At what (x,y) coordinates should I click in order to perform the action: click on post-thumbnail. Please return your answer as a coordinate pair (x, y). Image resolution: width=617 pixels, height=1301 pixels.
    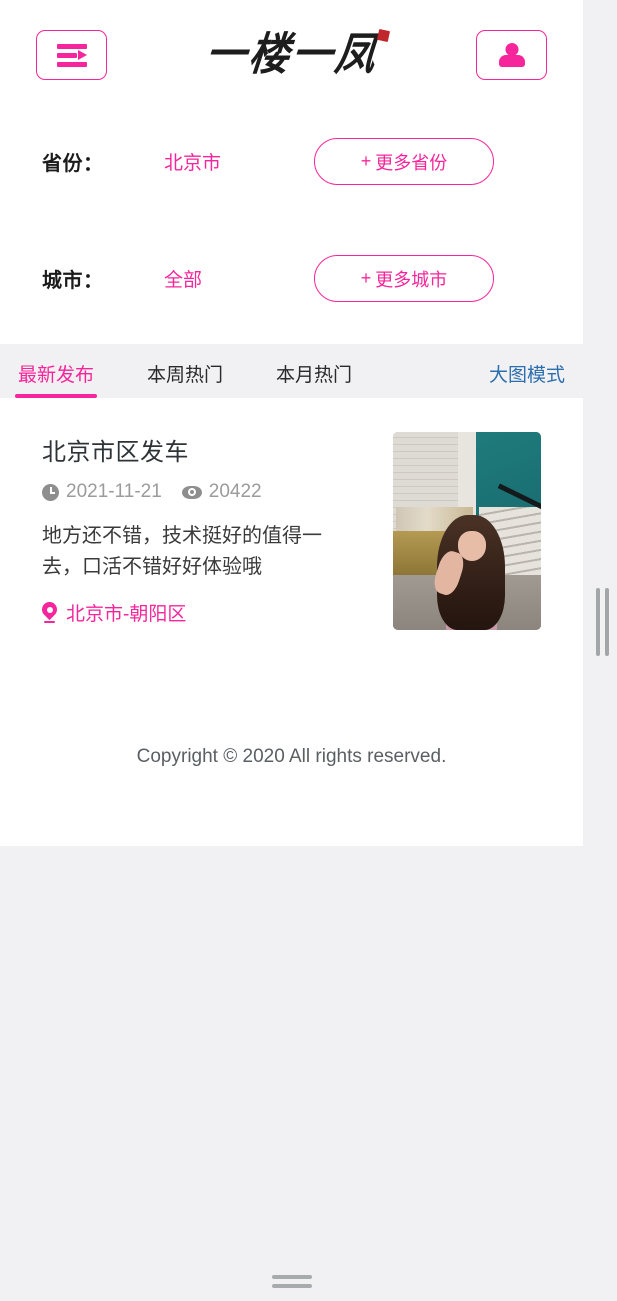
    Looking at the image, I should click on (467, 531).